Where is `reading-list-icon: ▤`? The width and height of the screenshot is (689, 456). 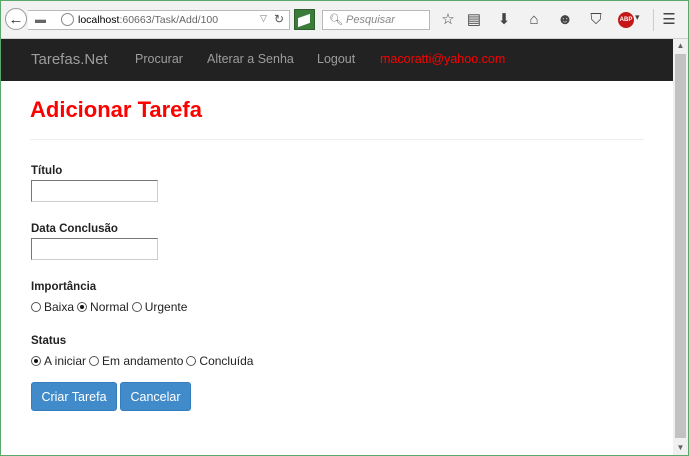
reading-list-icon: ▤ is located at coordinates (474, 20).